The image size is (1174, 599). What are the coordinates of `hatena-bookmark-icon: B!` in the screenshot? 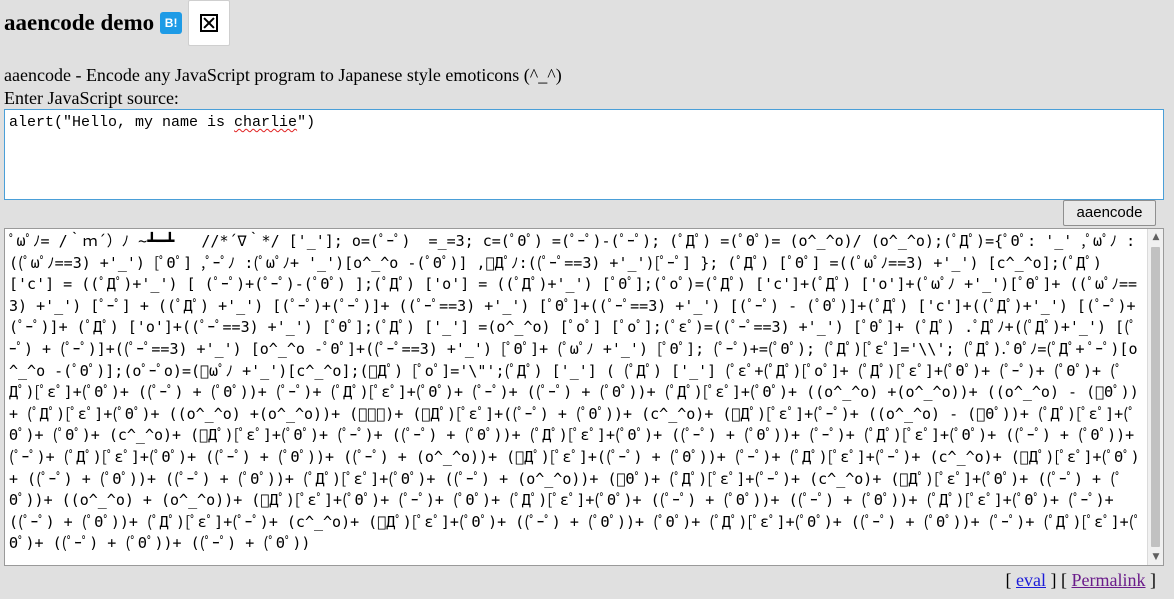 It's located at (171, 23).